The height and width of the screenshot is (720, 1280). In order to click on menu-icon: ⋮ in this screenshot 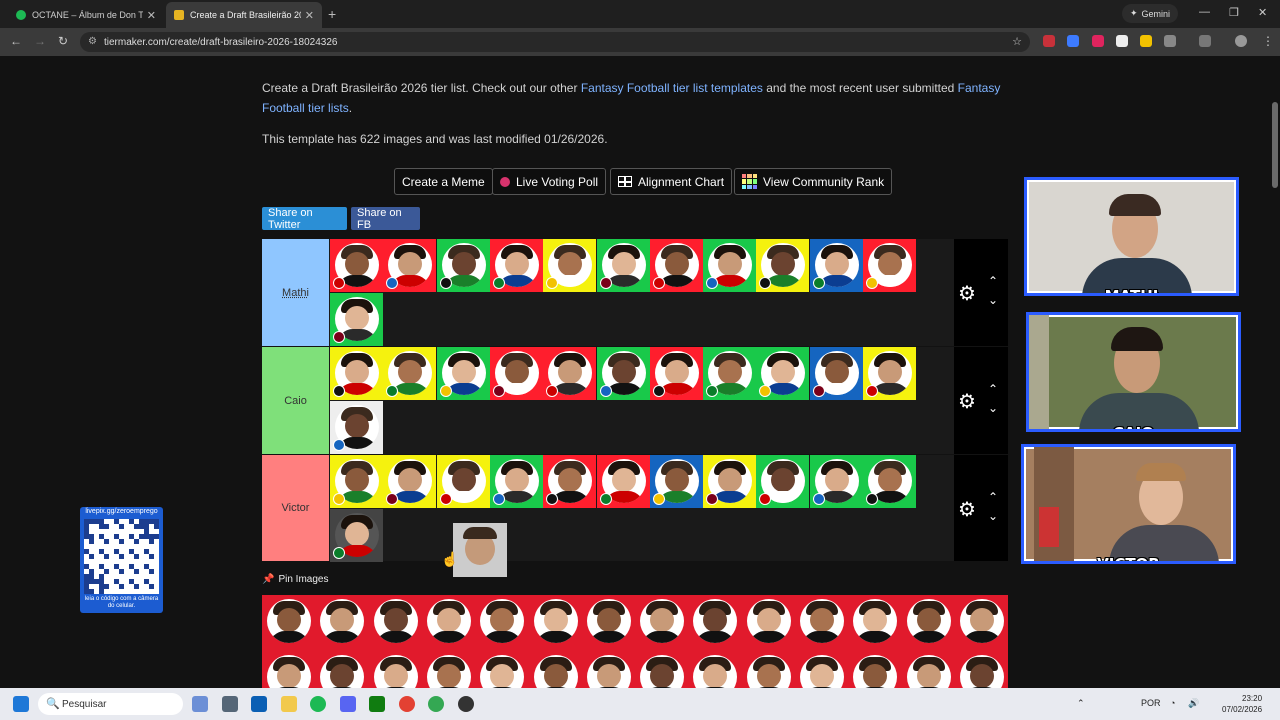, I will do `click(1268, 41)`.